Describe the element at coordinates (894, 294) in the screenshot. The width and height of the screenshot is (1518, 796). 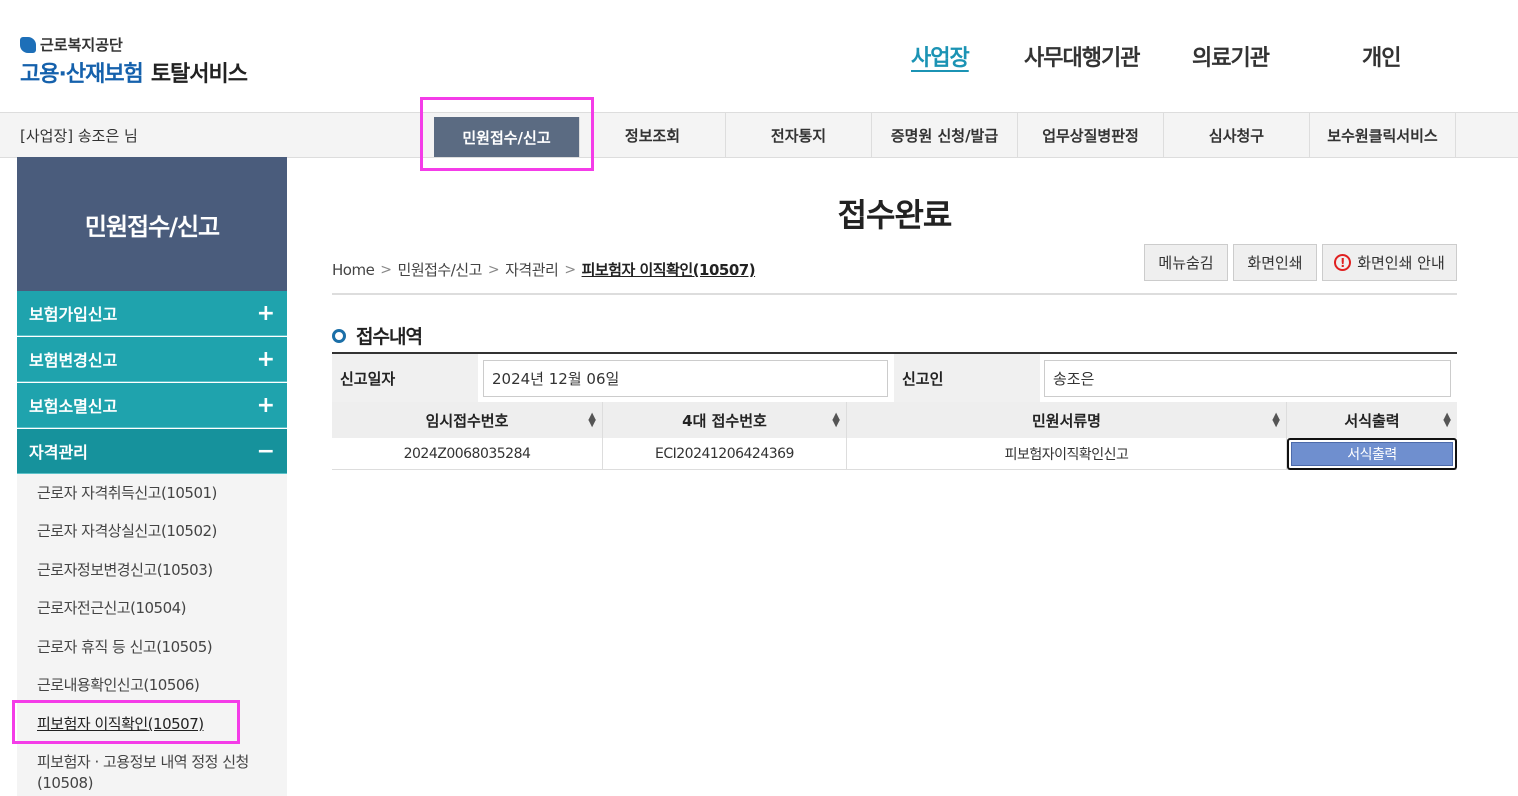
I see `content-divider` at that location.